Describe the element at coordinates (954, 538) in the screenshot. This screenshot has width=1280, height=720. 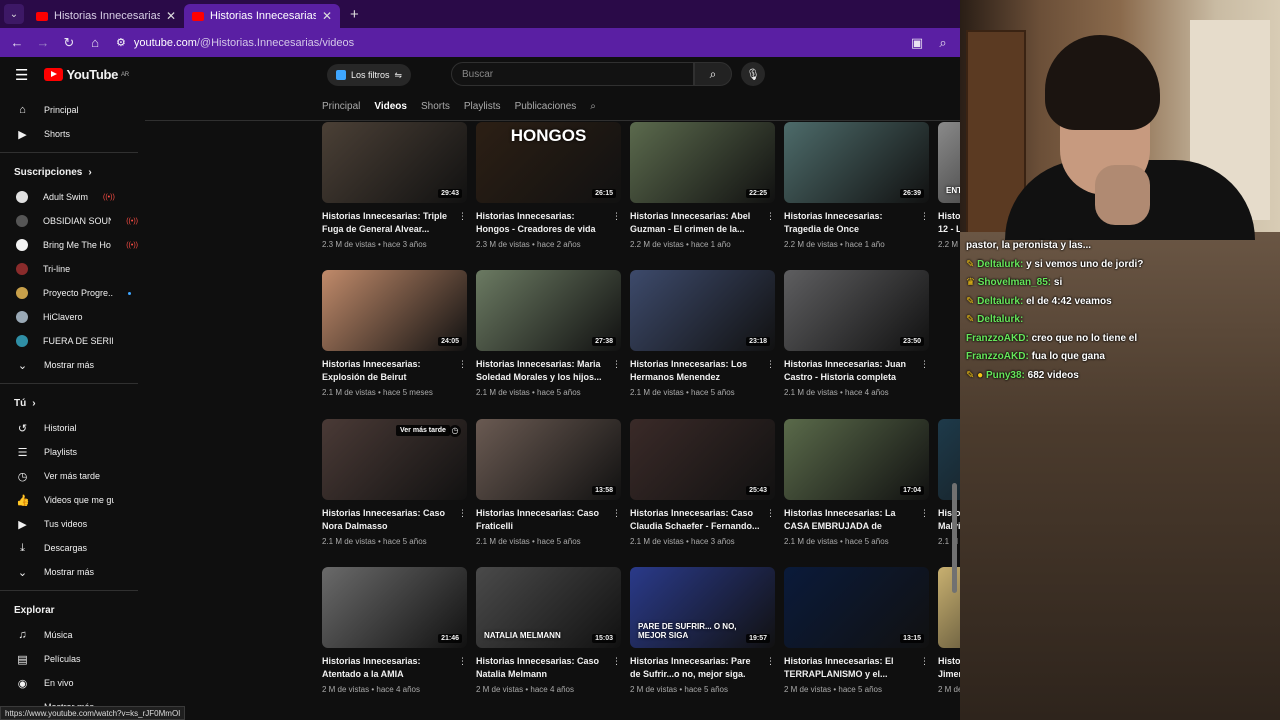
I see `scrollbar` at that location.